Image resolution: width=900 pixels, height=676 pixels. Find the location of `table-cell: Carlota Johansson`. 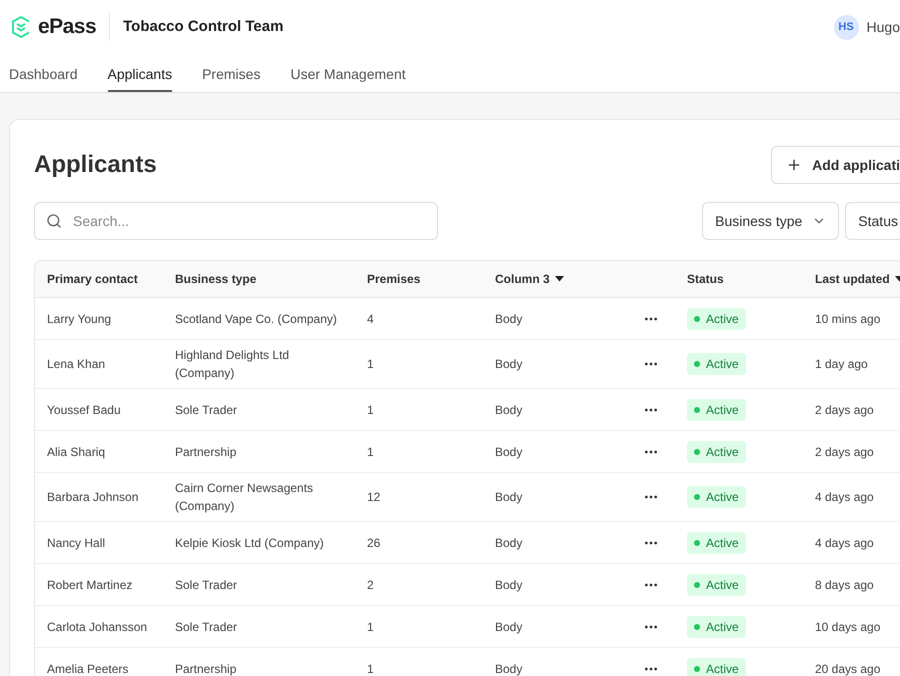

table-cell: Carlota Johansson is located at coordinates (97, 627).